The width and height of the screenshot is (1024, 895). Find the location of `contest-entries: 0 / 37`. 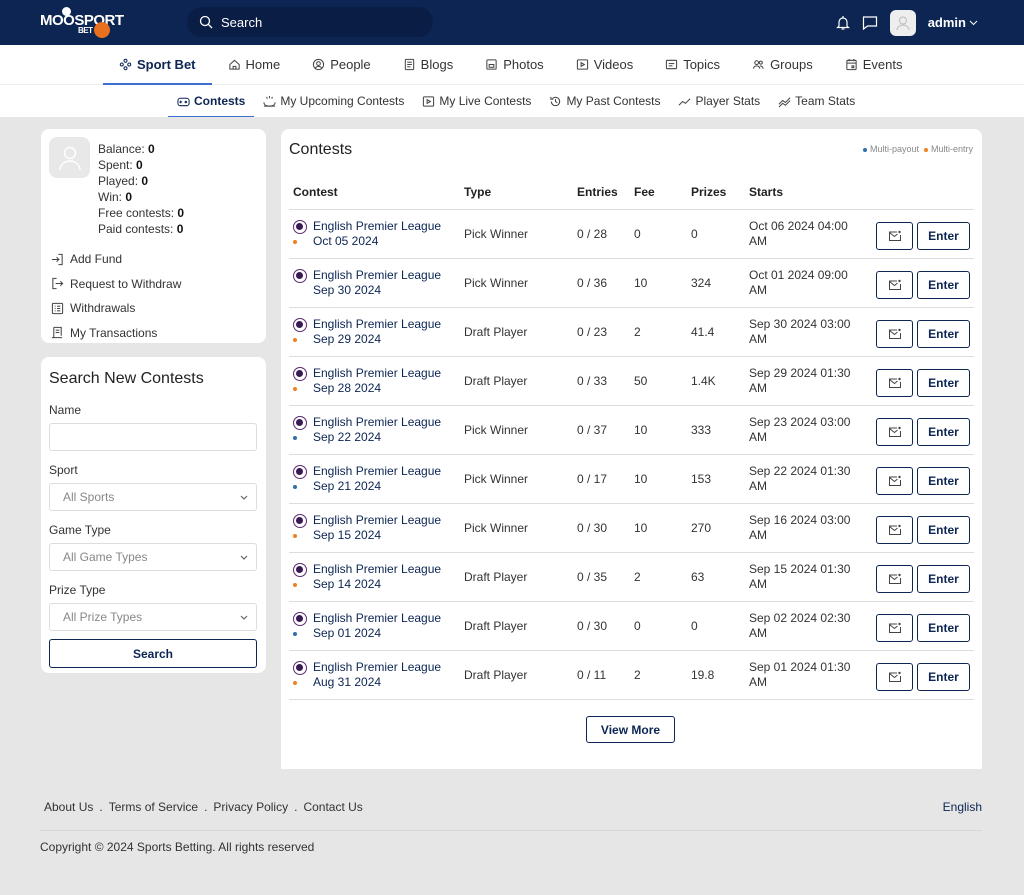

contest-entries: 0 / 37 is located at coordinates (592, 430).